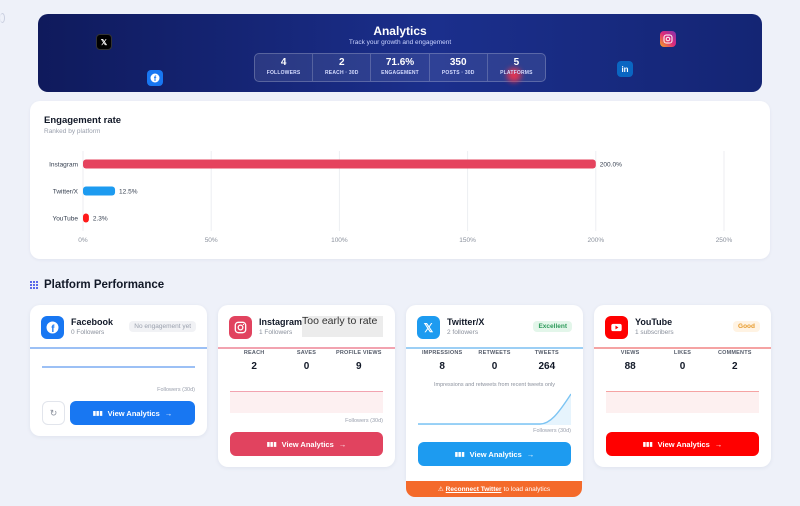 The height and width of the screenshot is (506, 800). Describe the element at coordinates (359, 366) in the screenshot. I see `metric-value: 9` at that location.